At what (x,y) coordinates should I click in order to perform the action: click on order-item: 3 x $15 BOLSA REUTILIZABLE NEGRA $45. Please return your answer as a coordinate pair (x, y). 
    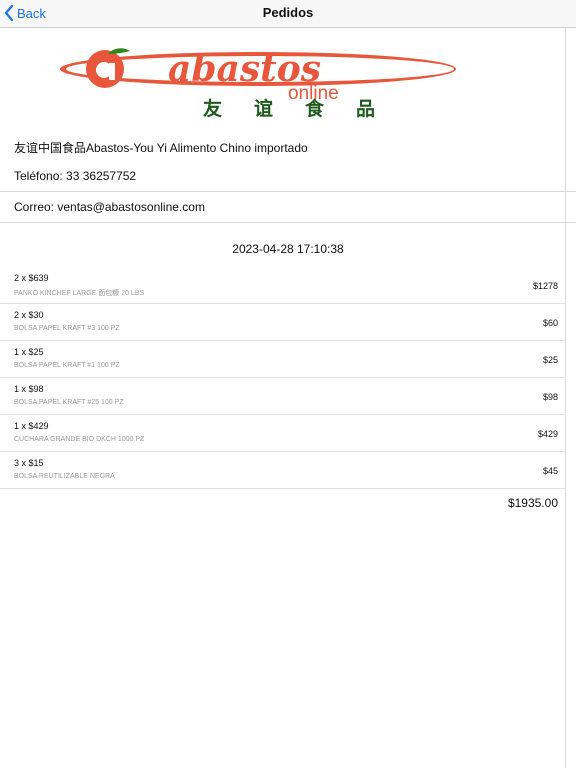
    Looking at the image, I should click on (283, 470).